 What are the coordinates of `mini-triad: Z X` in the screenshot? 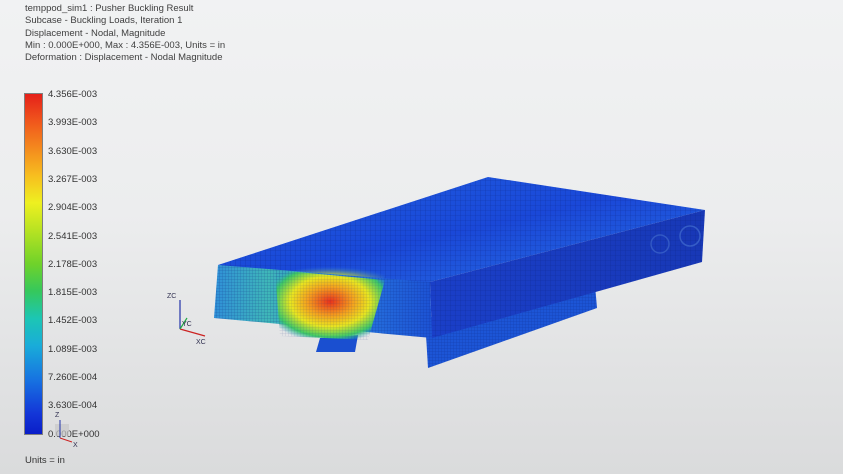 It's located at (66, 430).